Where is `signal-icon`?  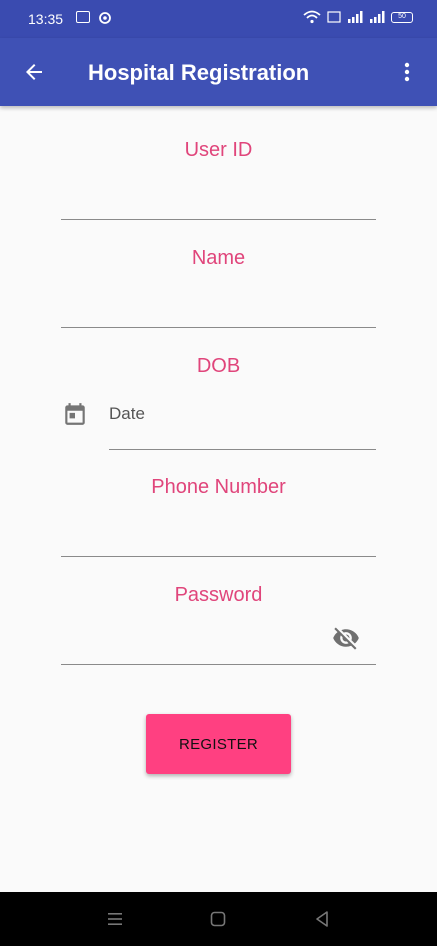
signal-icon is located at coordinates (355, 17).